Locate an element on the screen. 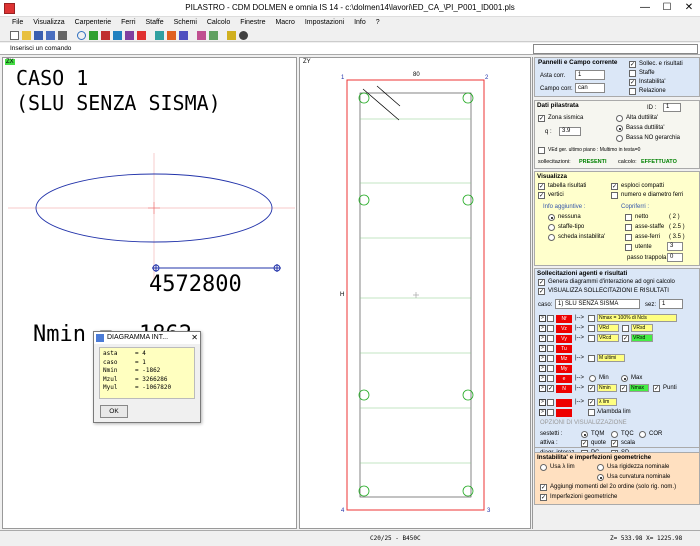 This screenshot has width=700, height=546. radio-nessuna is located at coordinates (551, 217).